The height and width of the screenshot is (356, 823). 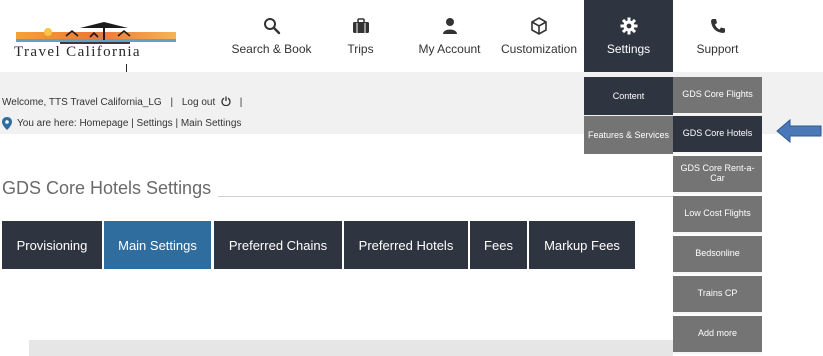 I want to click on travel-california-logo: Travel California, so click(x=98, y=42).